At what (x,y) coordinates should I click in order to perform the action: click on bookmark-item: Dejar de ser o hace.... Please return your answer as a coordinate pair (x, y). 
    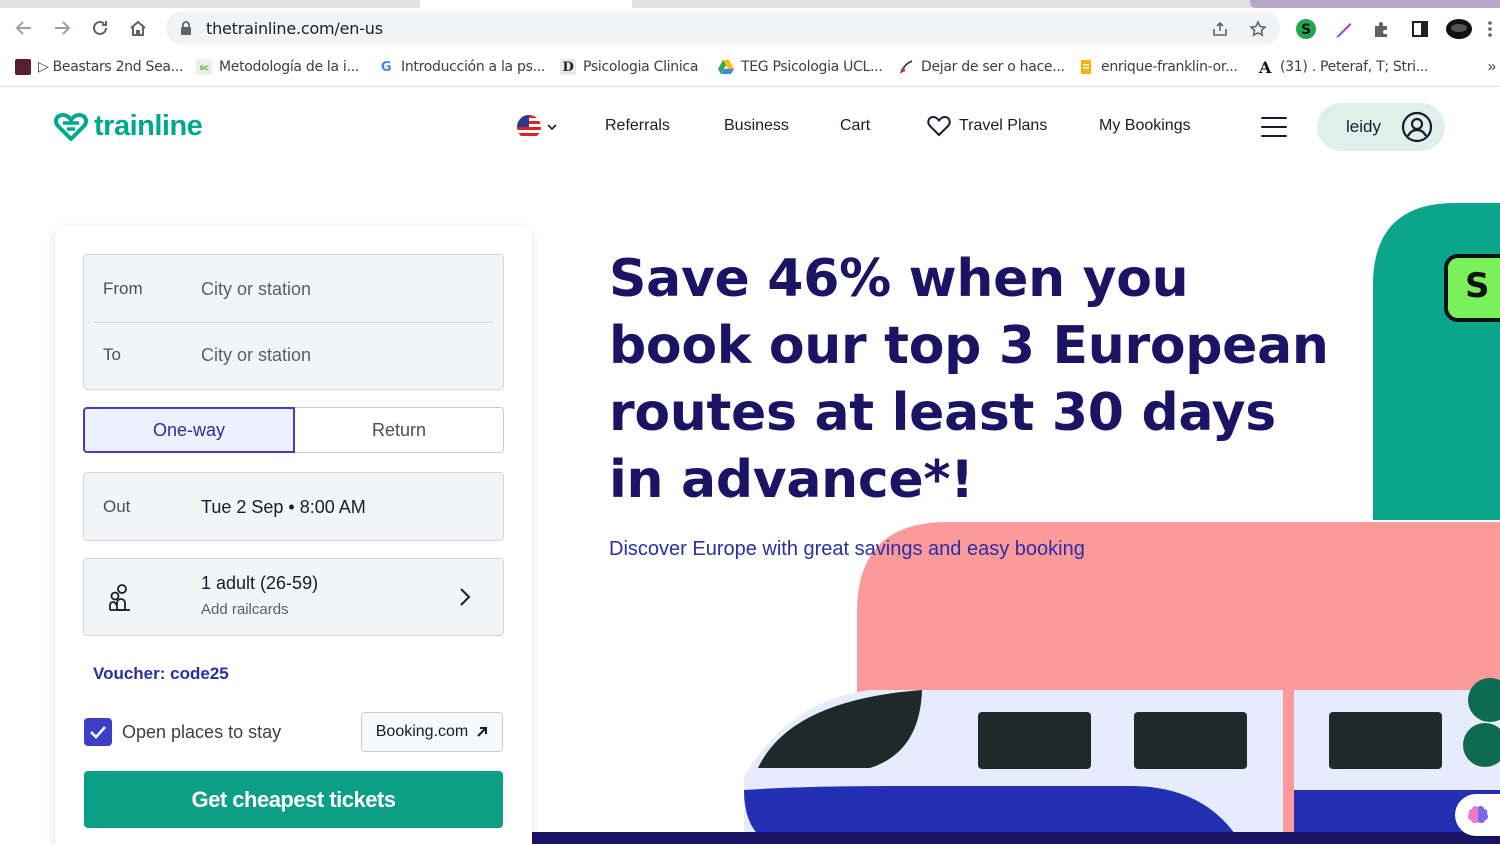
    Looking at the image, I should click on (981, 67).